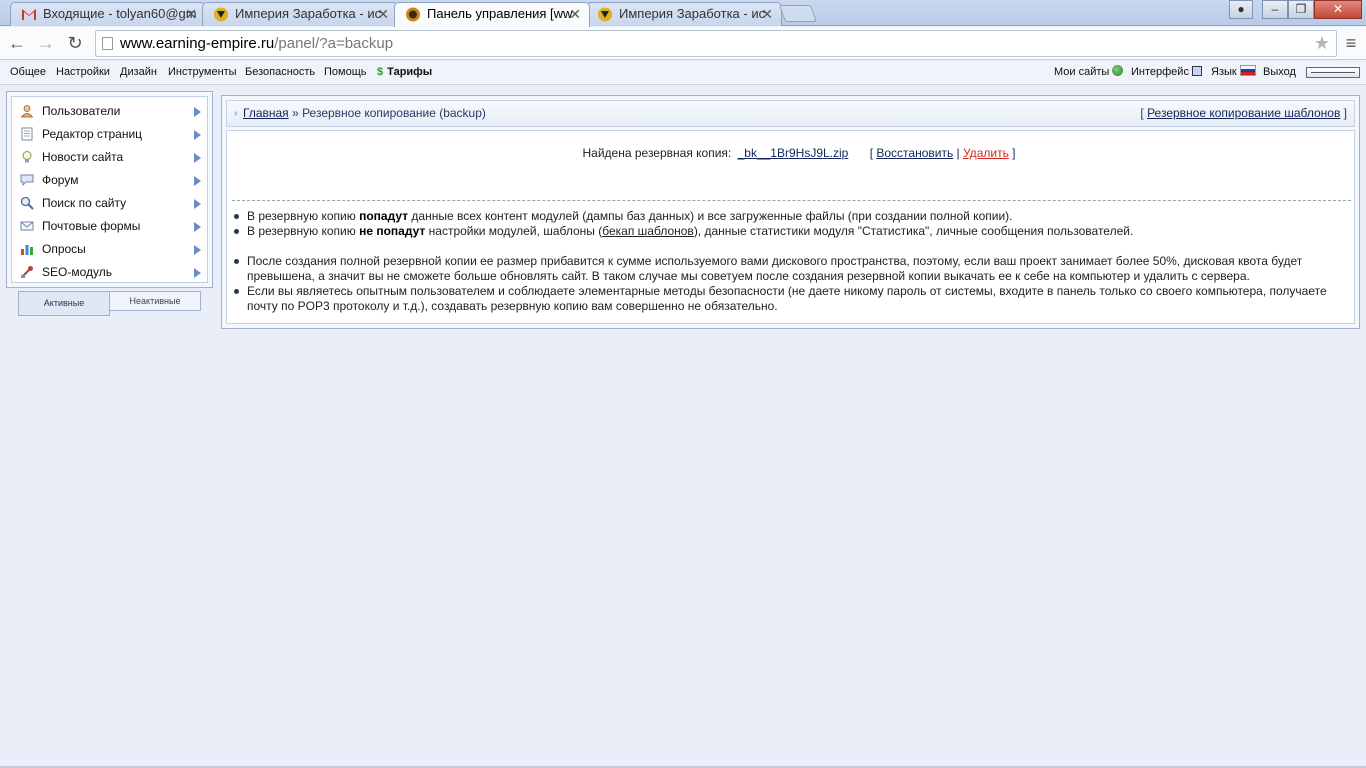 The image size is (1366, 768). I want to click on menu-tariffs-label: Тарифы, so click(410, 72).